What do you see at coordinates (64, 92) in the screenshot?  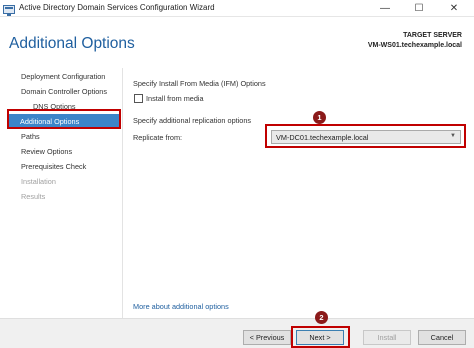 I see `nav-item-domain-controller-options: Domain Controller Options` at bounding box center [64, 92].